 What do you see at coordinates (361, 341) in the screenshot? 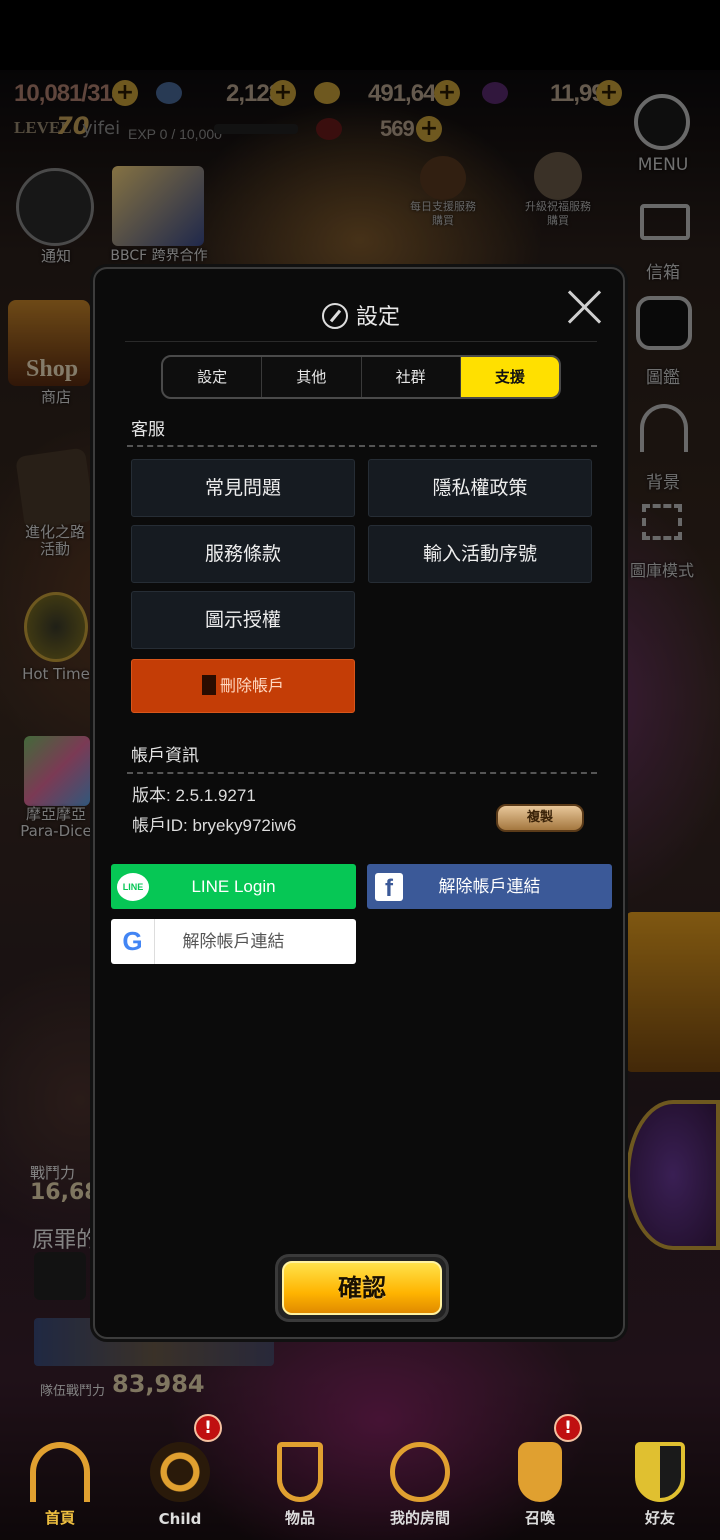
I see `title-divider` at bounding box center [361, 341].